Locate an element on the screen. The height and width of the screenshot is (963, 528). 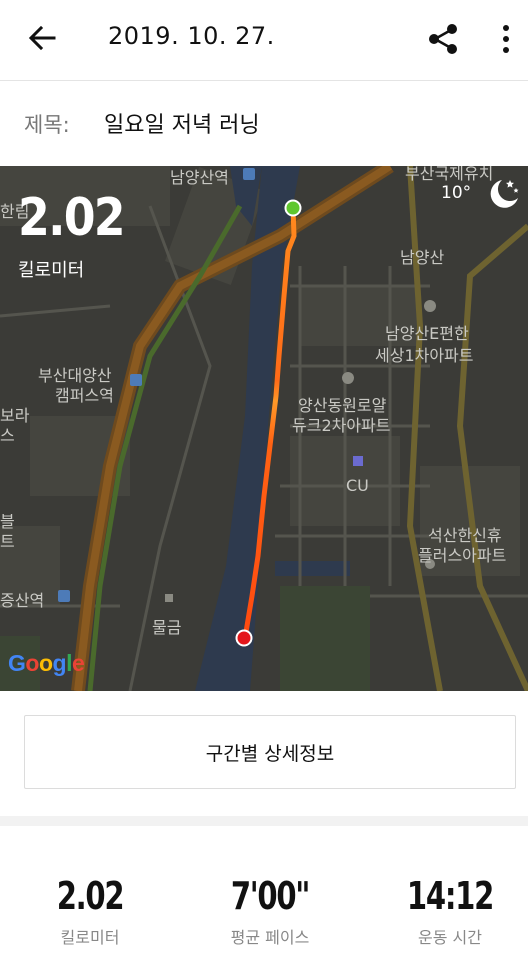
title-label: 제목: is located at coordinates (47, 125).